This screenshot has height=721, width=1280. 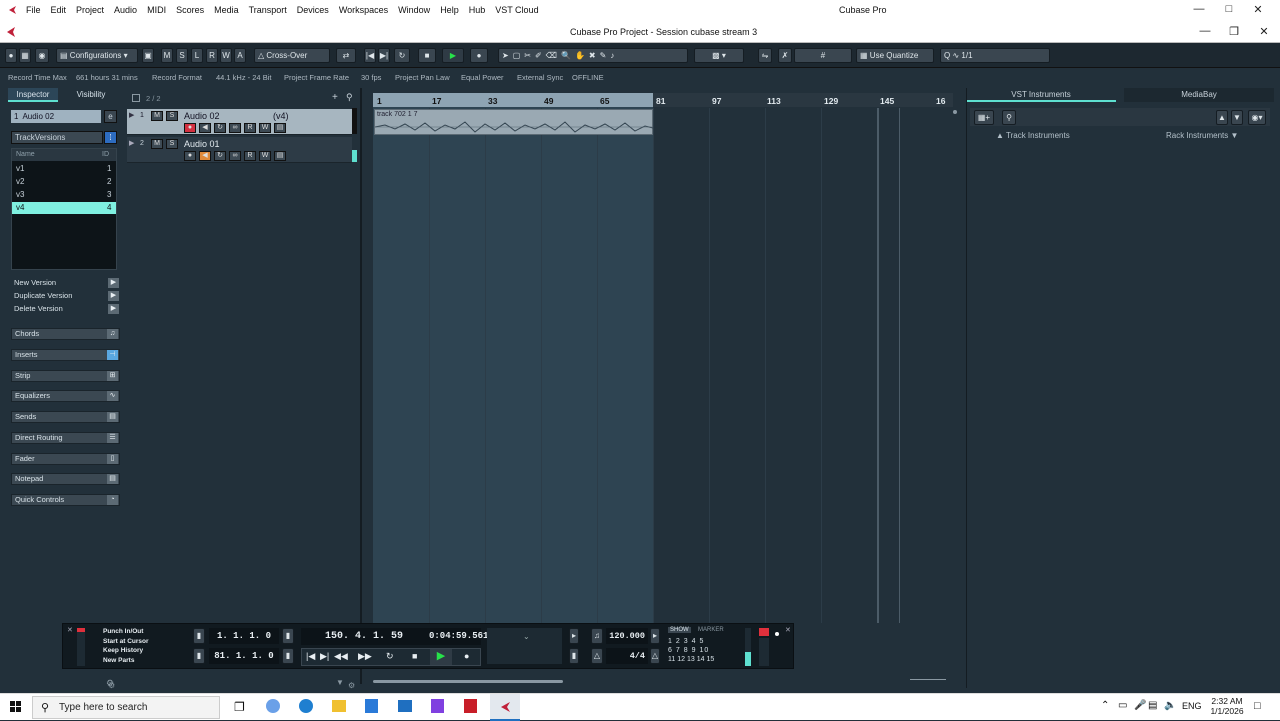 I want to click on listen-button: L, so click(x=197, y=55).